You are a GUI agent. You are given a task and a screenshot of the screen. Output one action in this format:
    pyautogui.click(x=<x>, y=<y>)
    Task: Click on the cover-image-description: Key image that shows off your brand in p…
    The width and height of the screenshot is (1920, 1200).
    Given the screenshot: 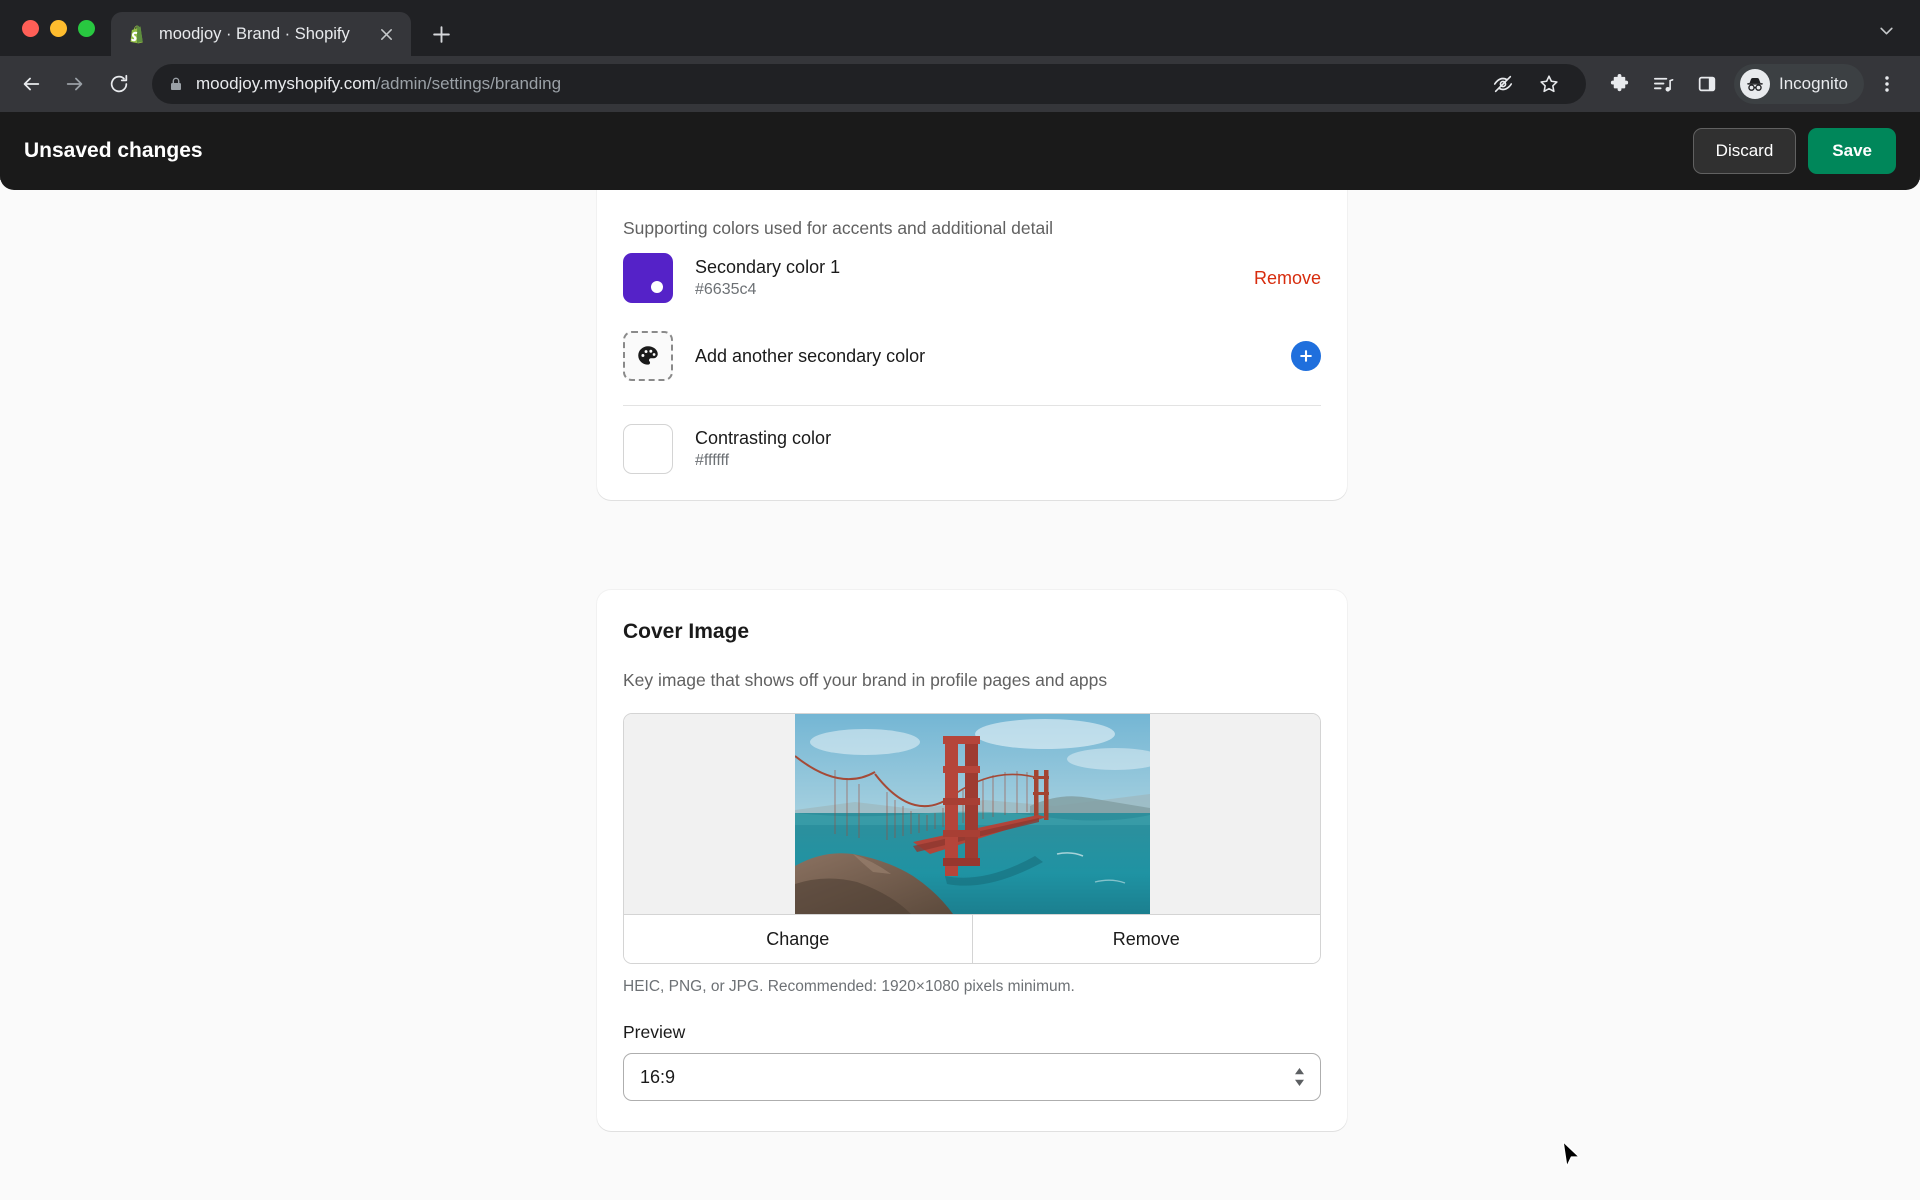 What is the action you would take?
    pyautogui.click(x=865, y=680)
    